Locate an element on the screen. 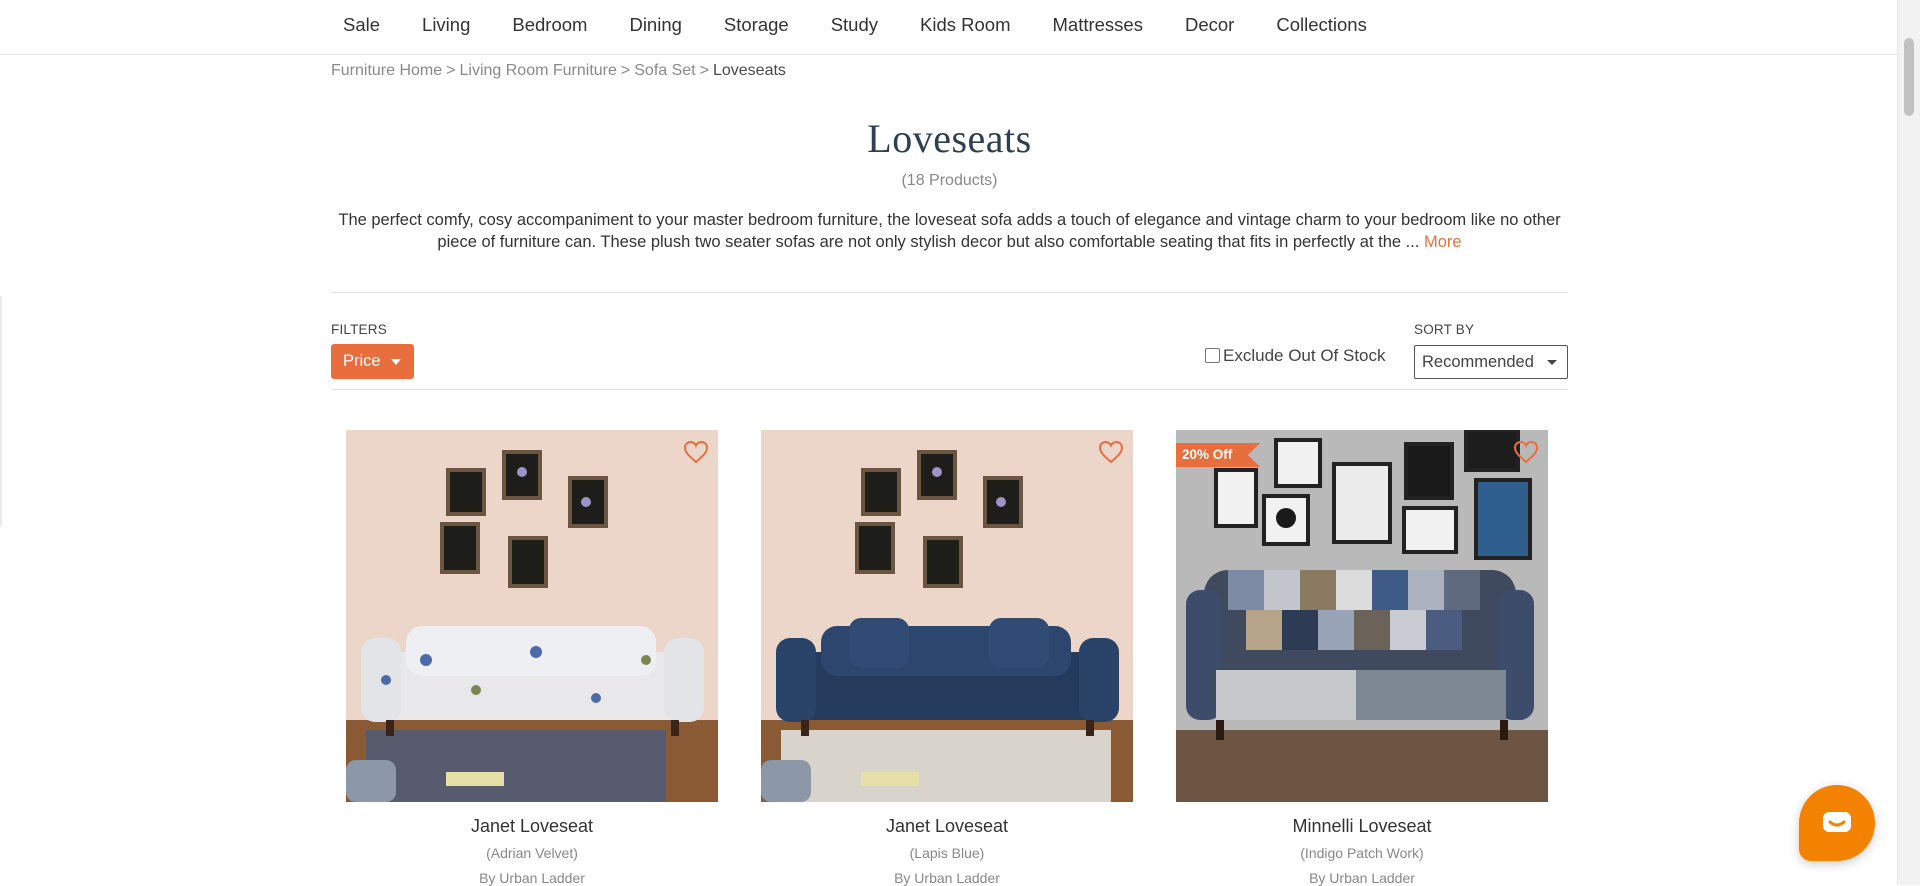 This screenshot has width=1920, height=886. nav-item-collections: Collections is located at coordinates (1321, 27).